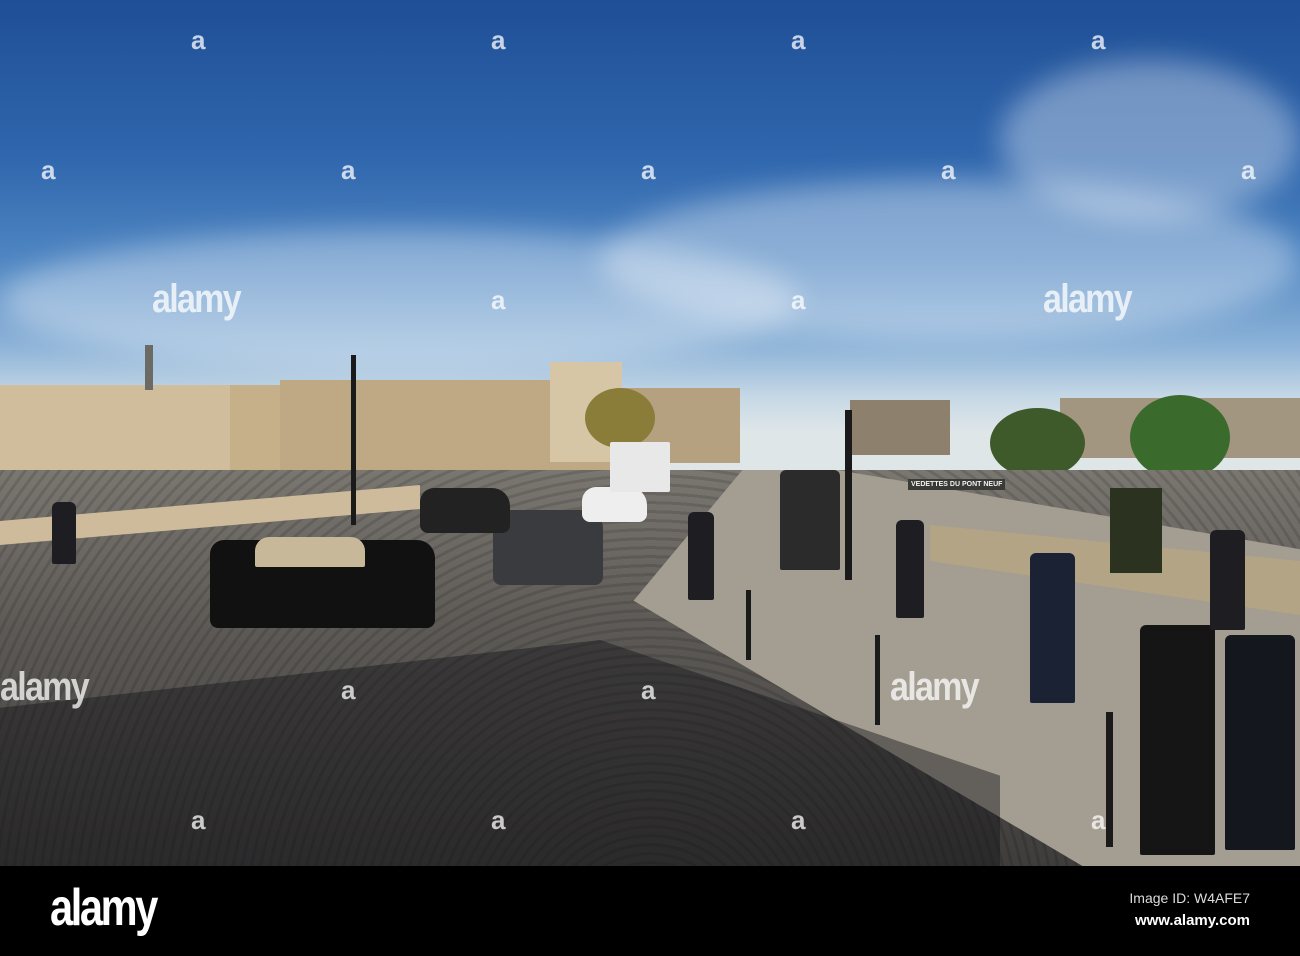 This screenshot has height=956, width=1300. I want to click on spire, so click(149, 367).